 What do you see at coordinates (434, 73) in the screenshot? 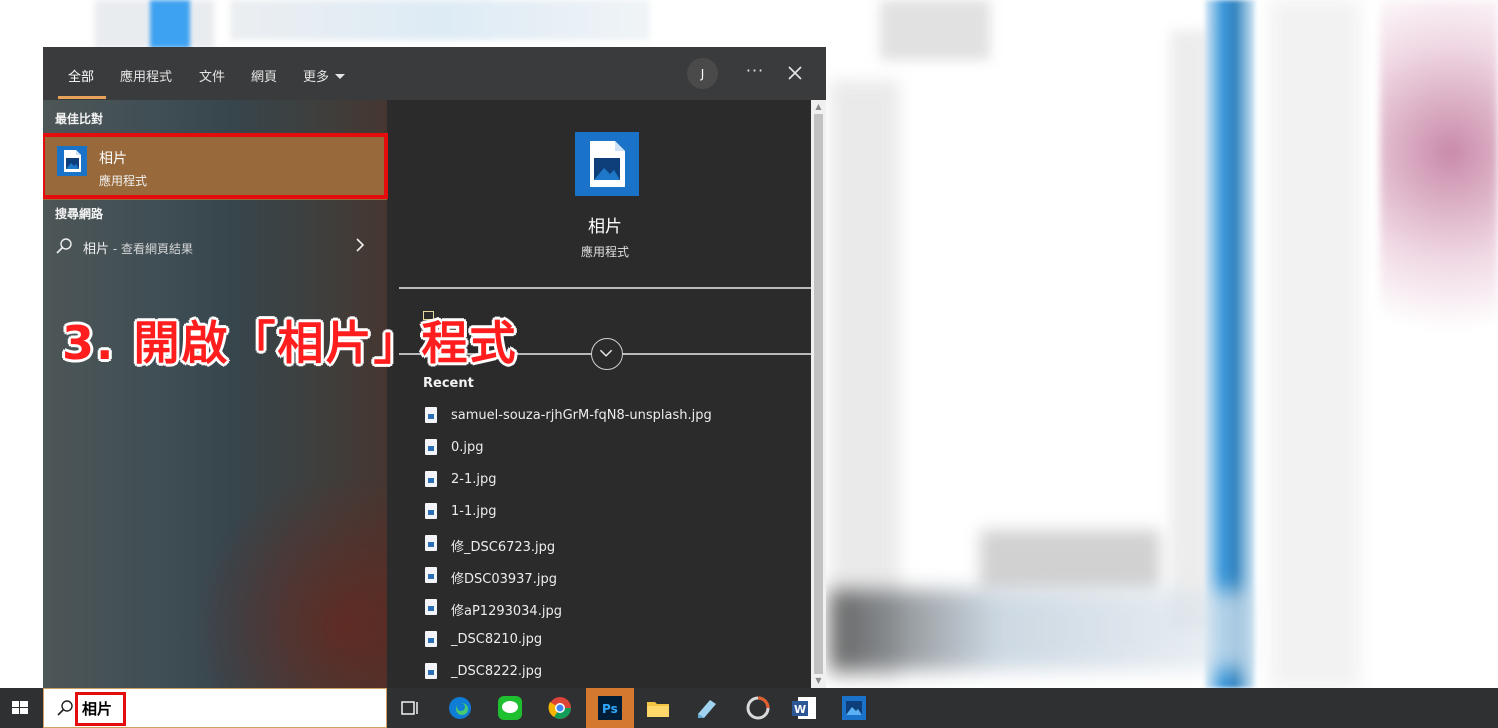
I see `search-panel-header: 全部 應用程式 文件 網頁 更多 J ···` at bounding box center [434, 73].